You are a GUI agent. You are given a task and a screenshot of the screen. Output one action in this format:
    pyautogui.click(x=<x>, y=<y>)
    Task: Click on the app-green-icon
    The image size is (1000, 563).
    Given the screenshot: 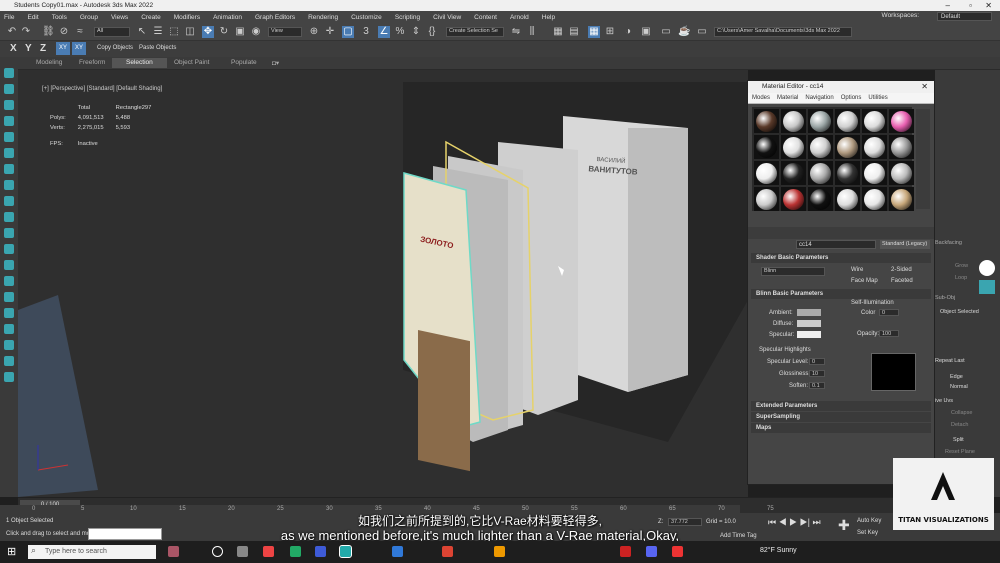 What is the action you would take?
    pyautogui.click(x=295, y=551)
    